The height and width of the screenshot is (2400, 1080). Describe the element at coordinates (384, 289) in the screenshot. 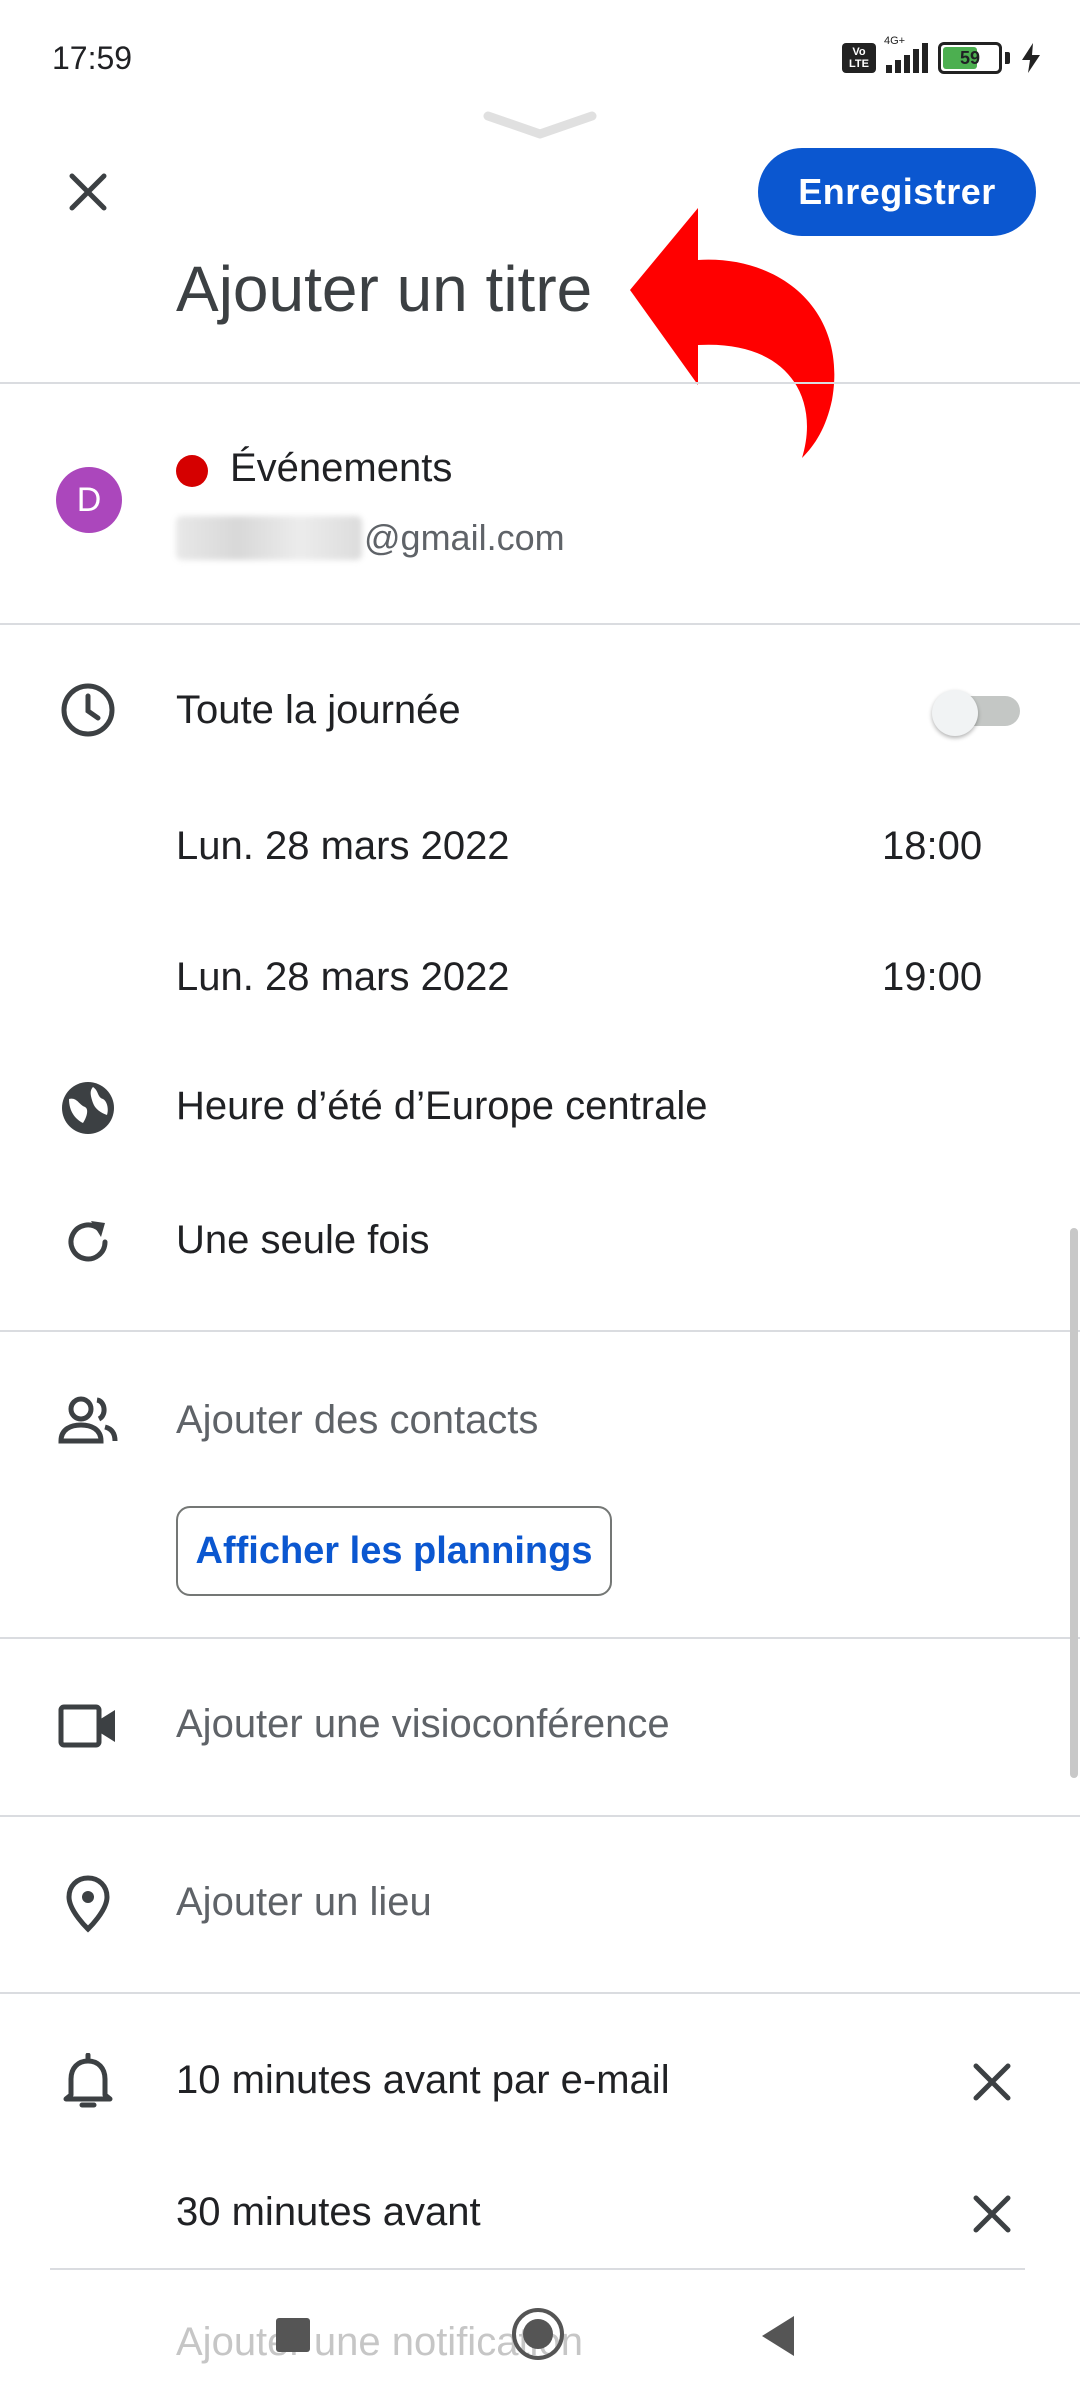

I see `title-input: Ajouter un titre` at that location.